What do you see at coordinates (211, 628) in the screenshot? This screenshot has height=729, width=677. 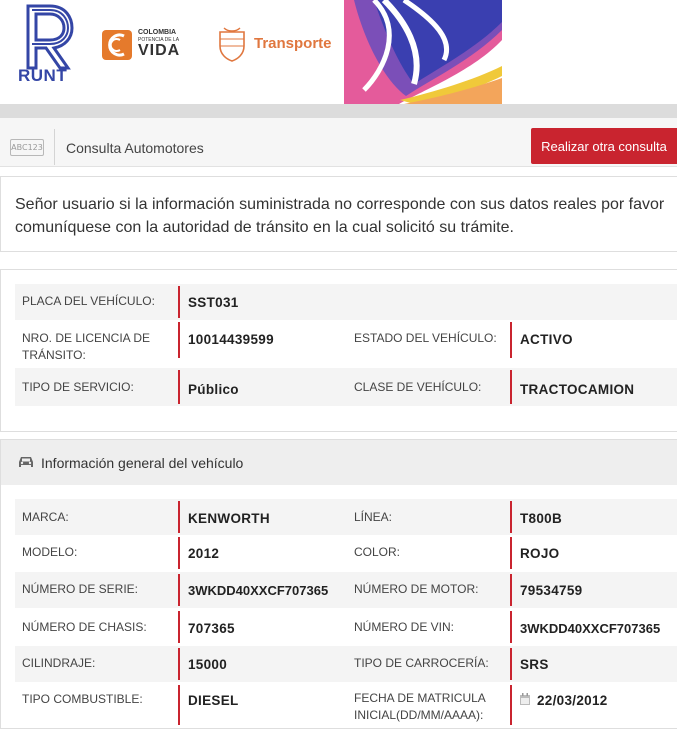 I see `chasis-value: 707365` at bounding box center [211, 628].